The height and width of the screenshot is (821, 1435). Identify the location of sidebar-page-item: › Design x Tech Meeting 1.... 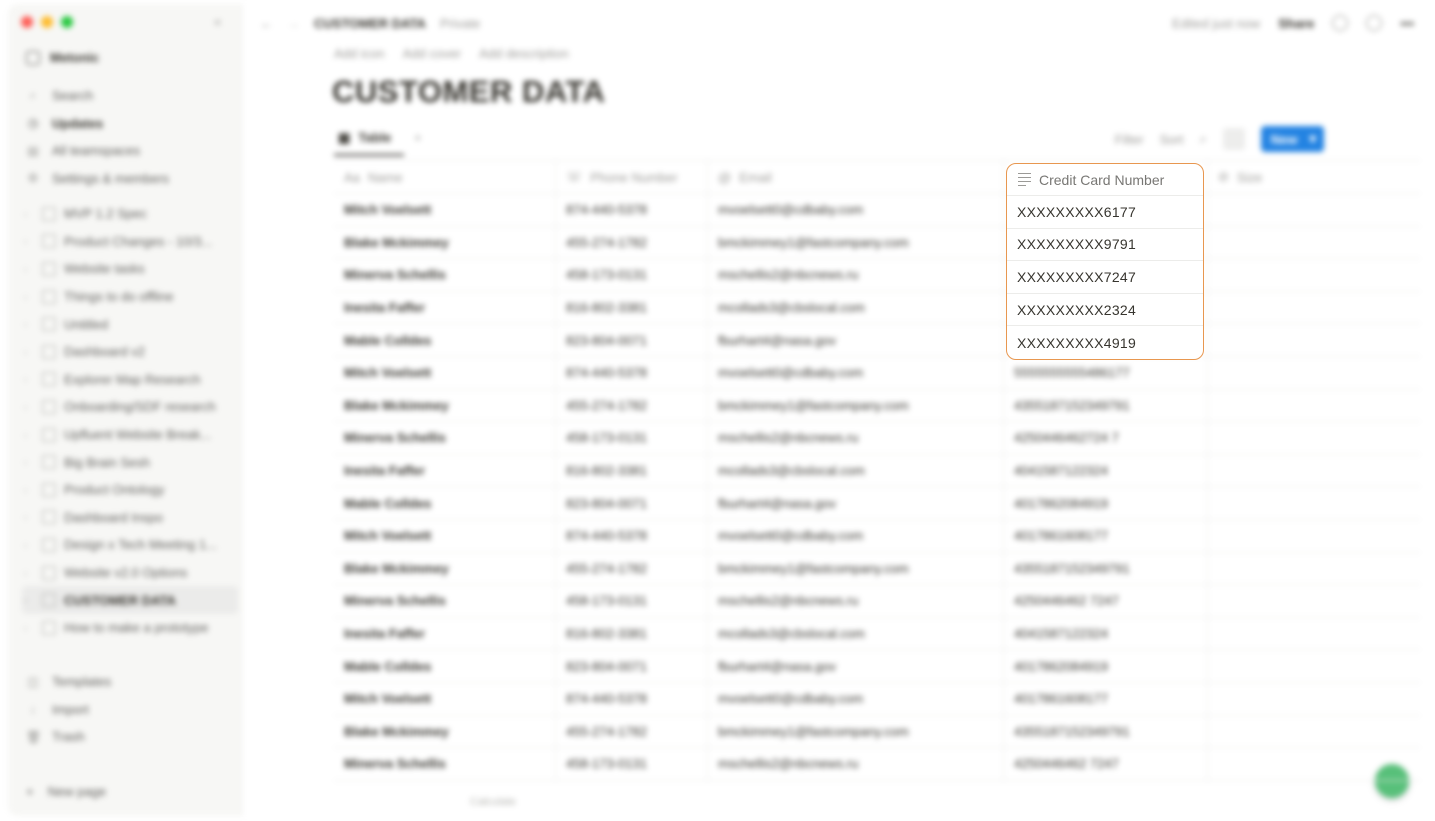
(130, 545).